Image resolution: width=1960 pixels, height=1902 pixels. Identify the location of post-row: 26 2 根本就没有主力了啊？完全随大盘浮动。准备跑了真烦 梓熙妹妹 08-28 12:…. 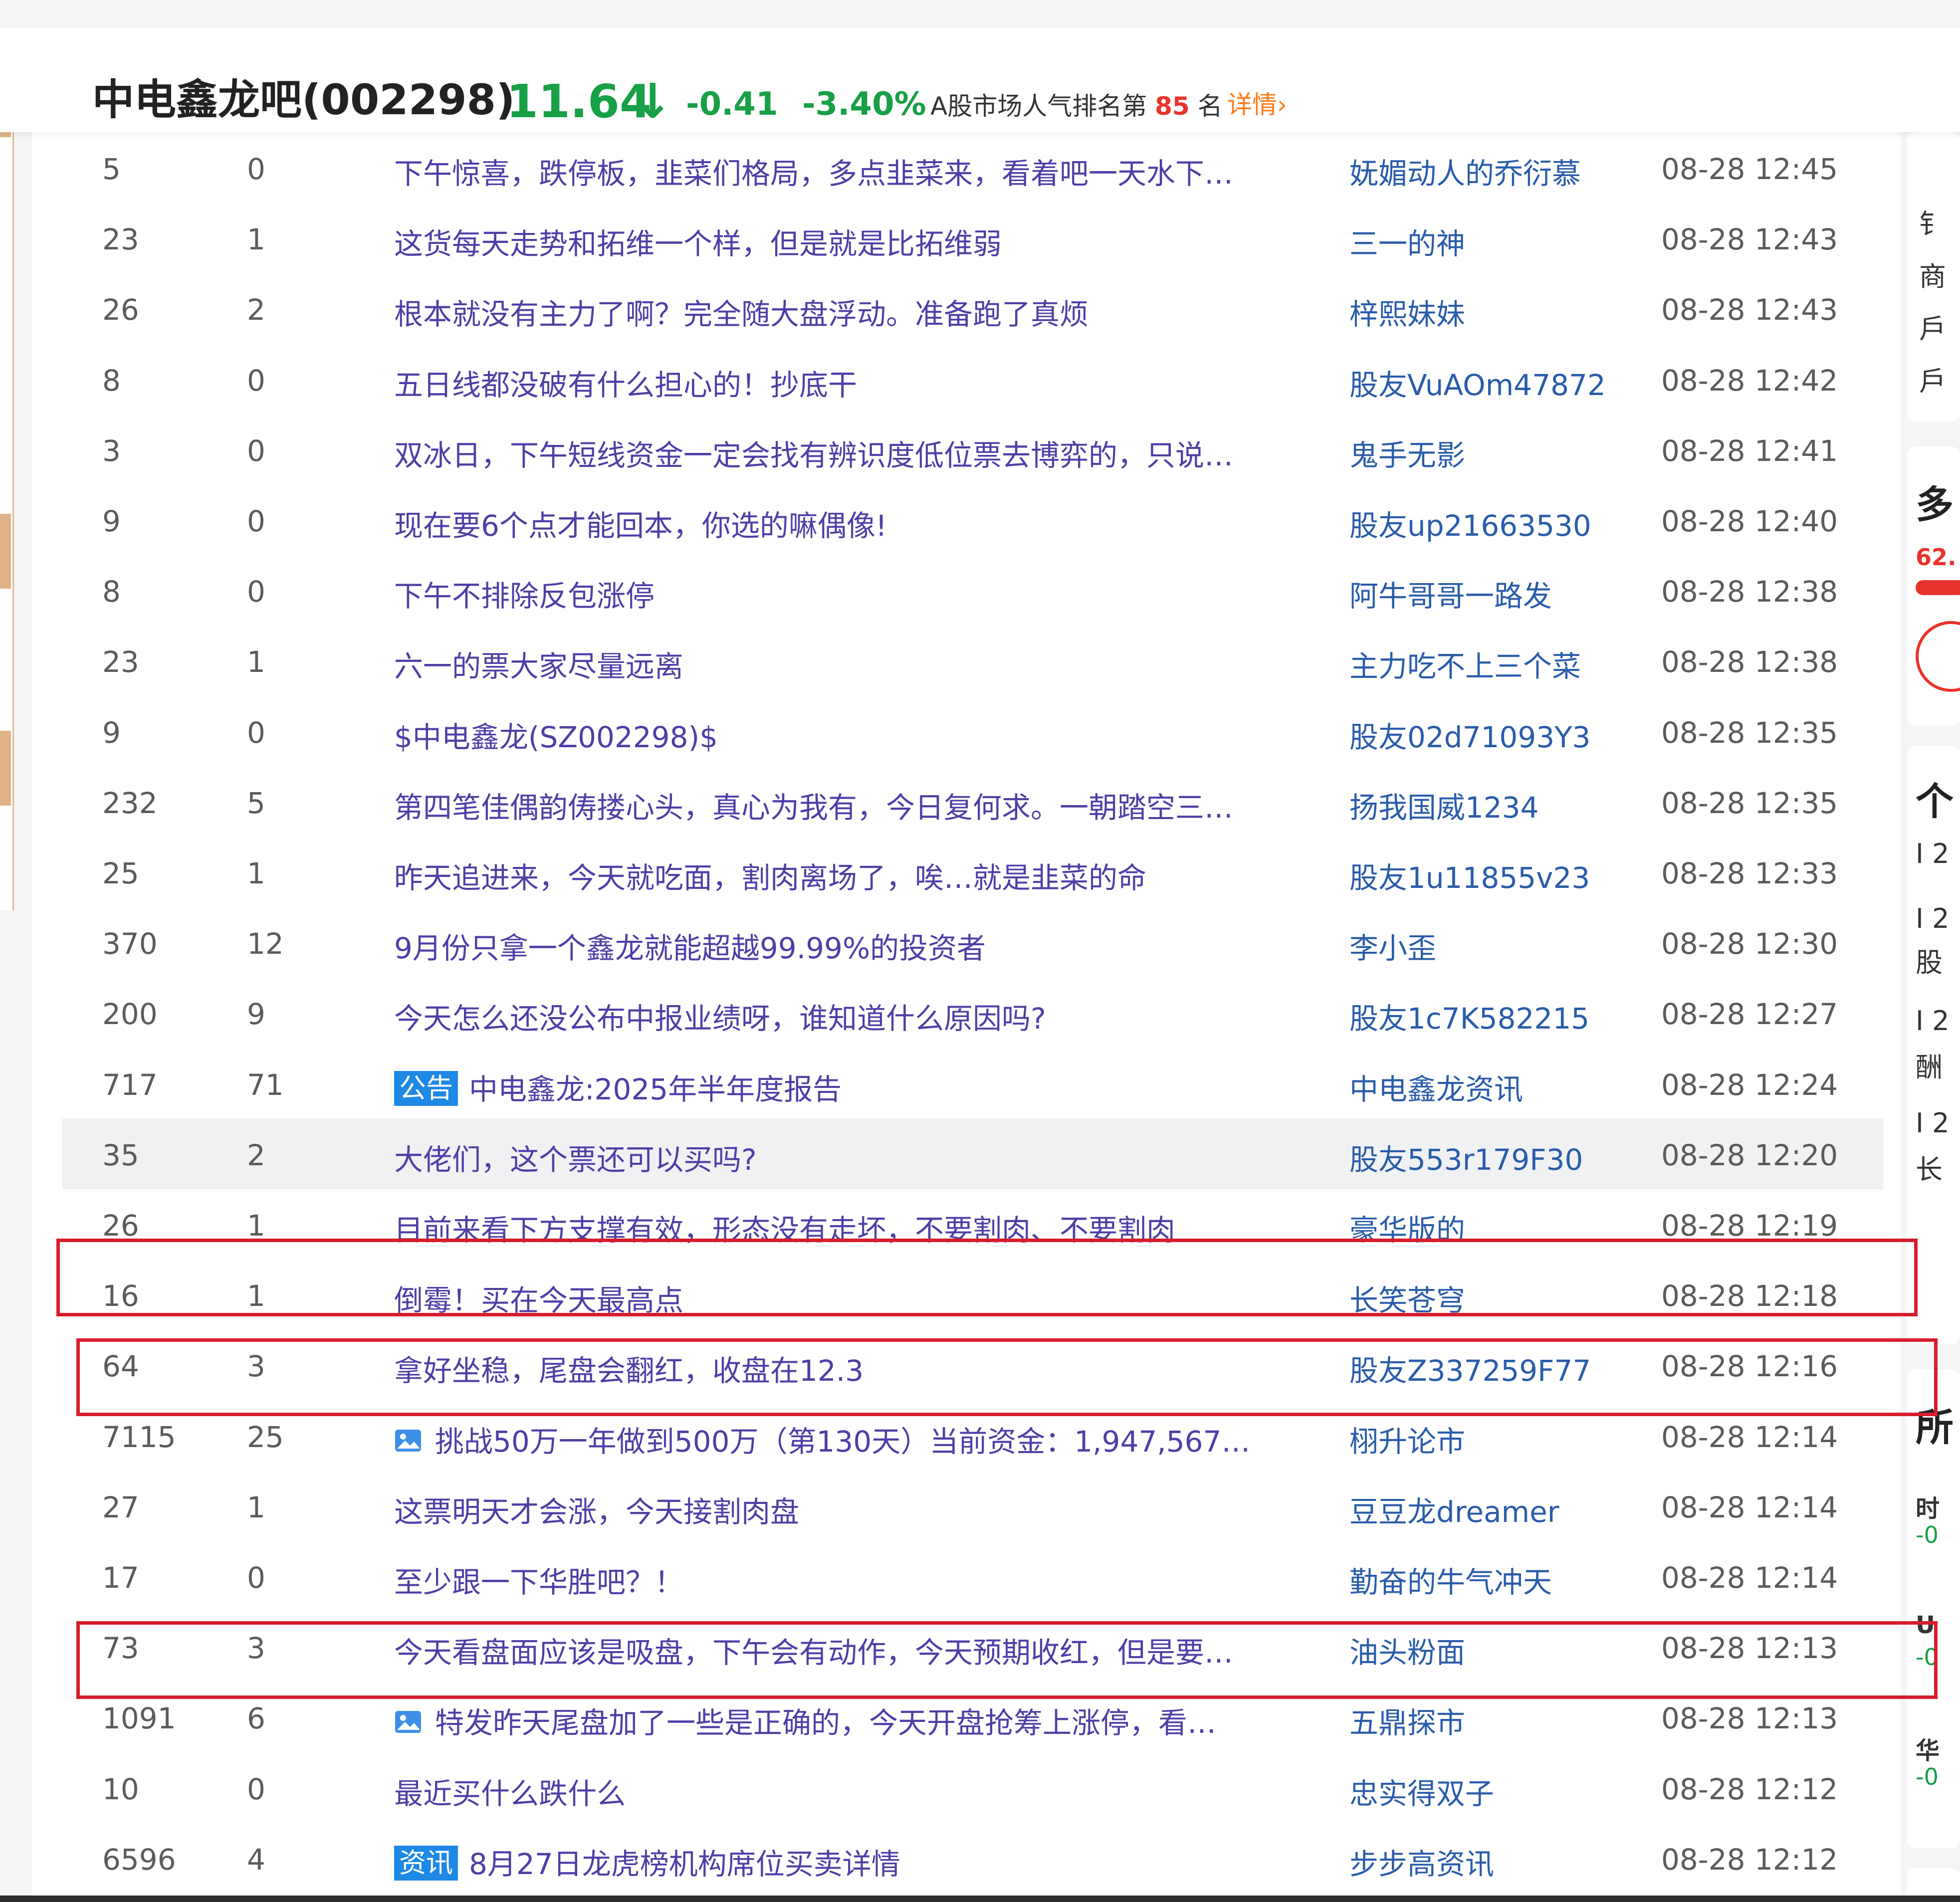
(957, 309).